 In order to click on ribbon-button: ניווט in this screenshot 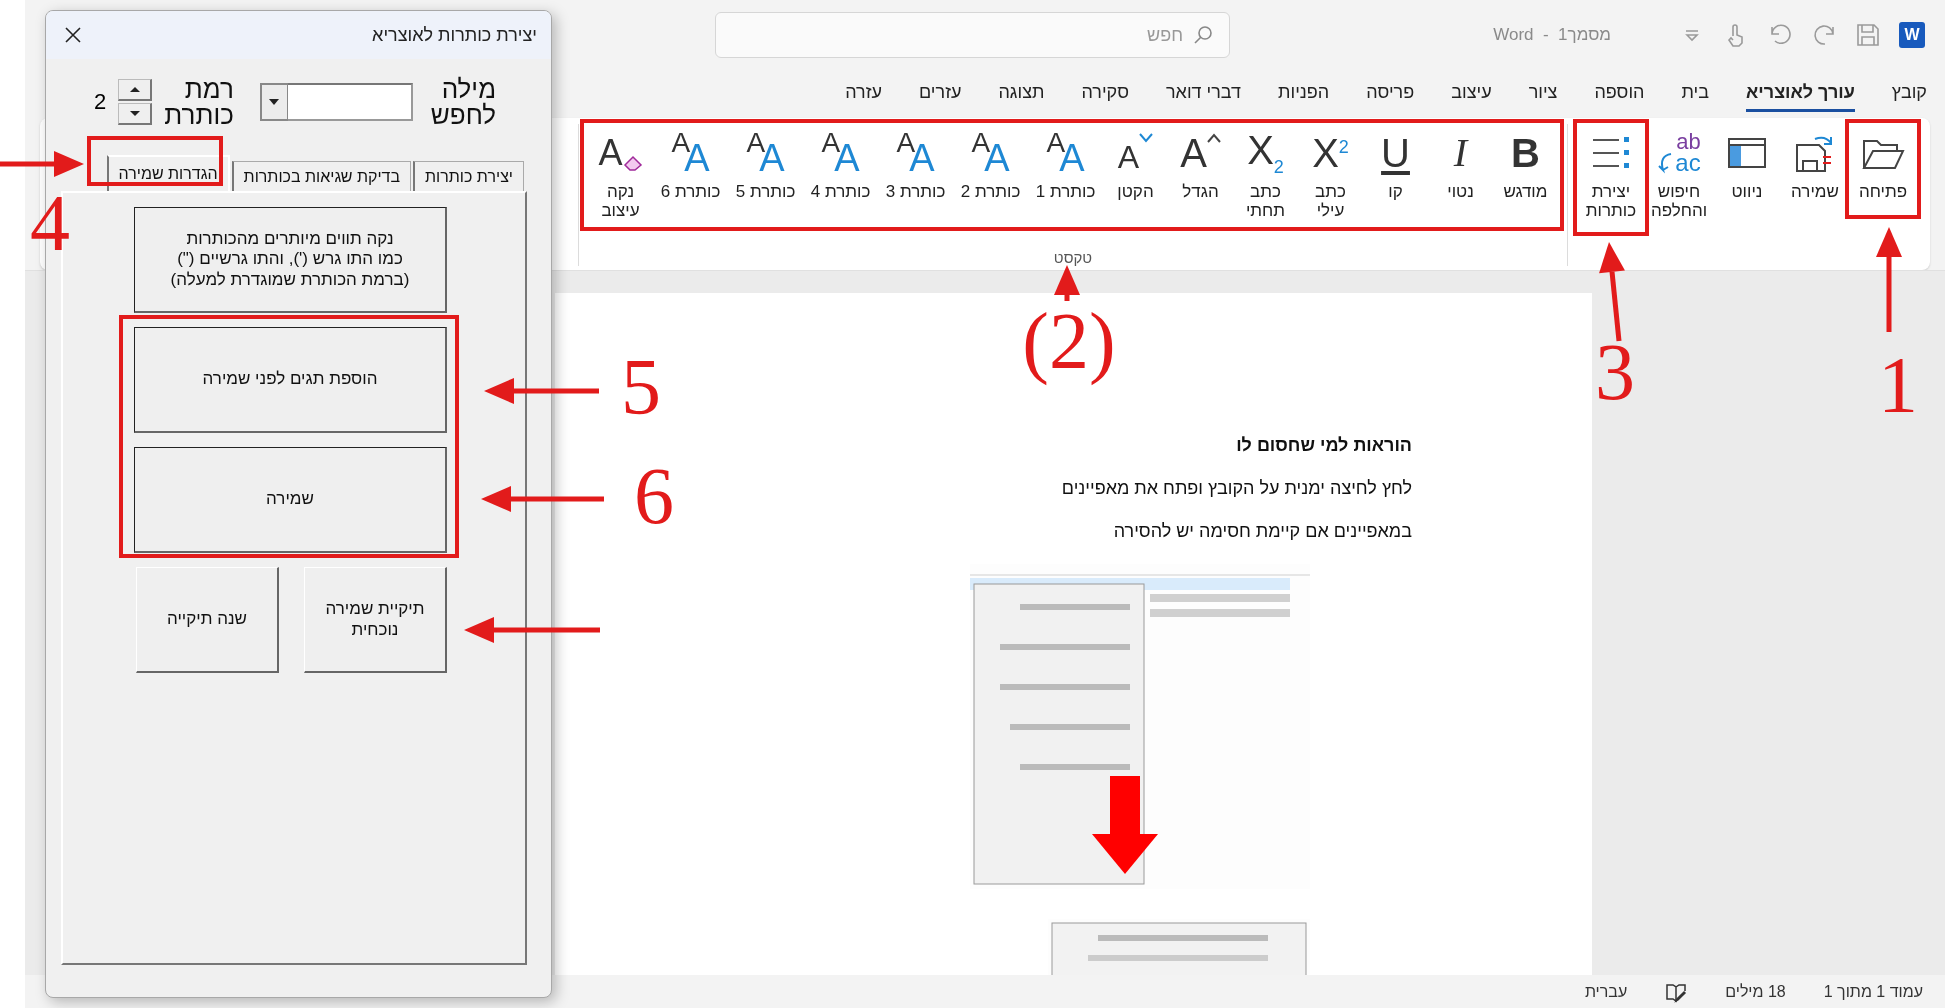, I will do `click(1747, 163)`.